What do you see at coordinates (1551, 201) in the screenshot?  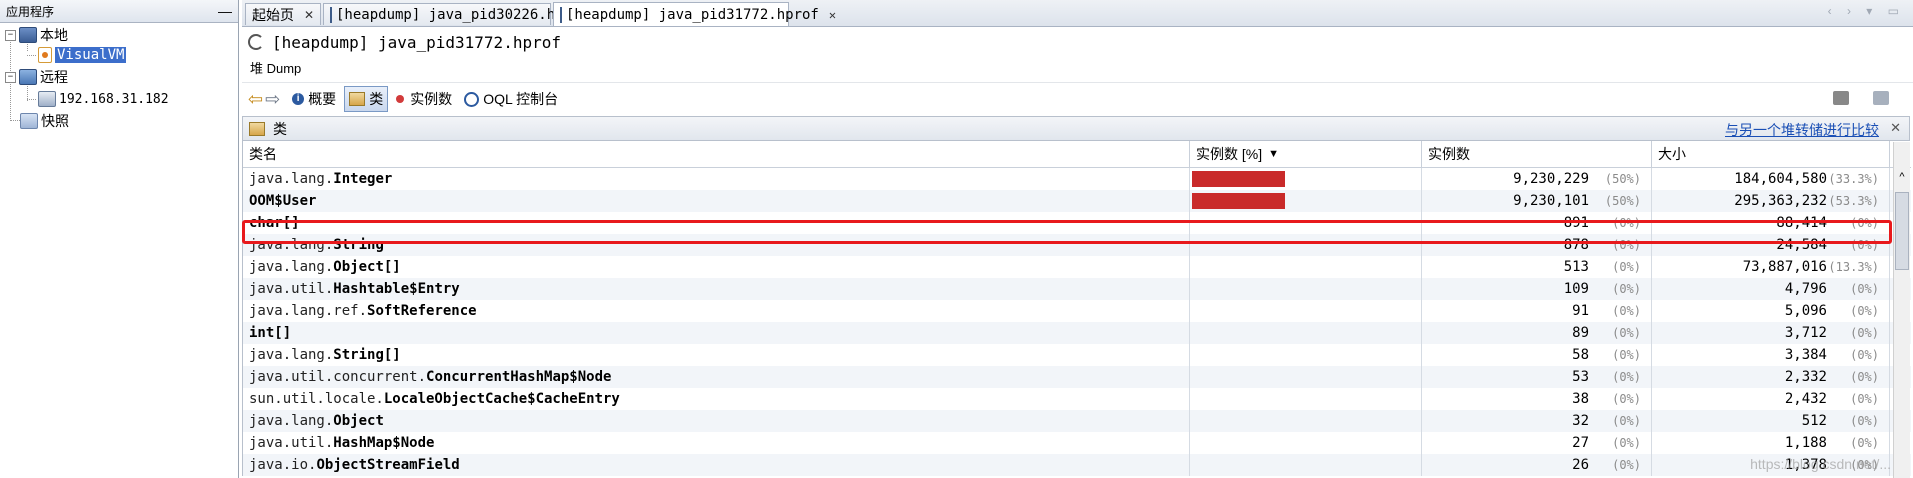 I see `instances-count: 9,230,101` at bounding box center [1551, 201].